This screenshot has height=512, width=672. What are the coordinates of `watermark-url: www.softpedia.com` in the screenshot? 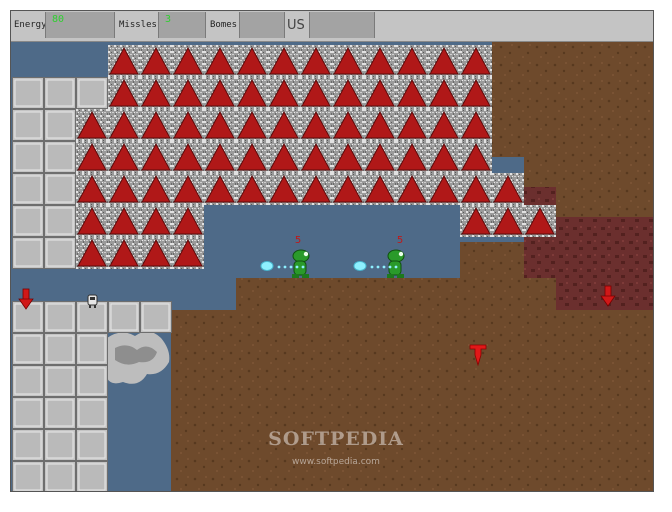 It's located at (336, 462).